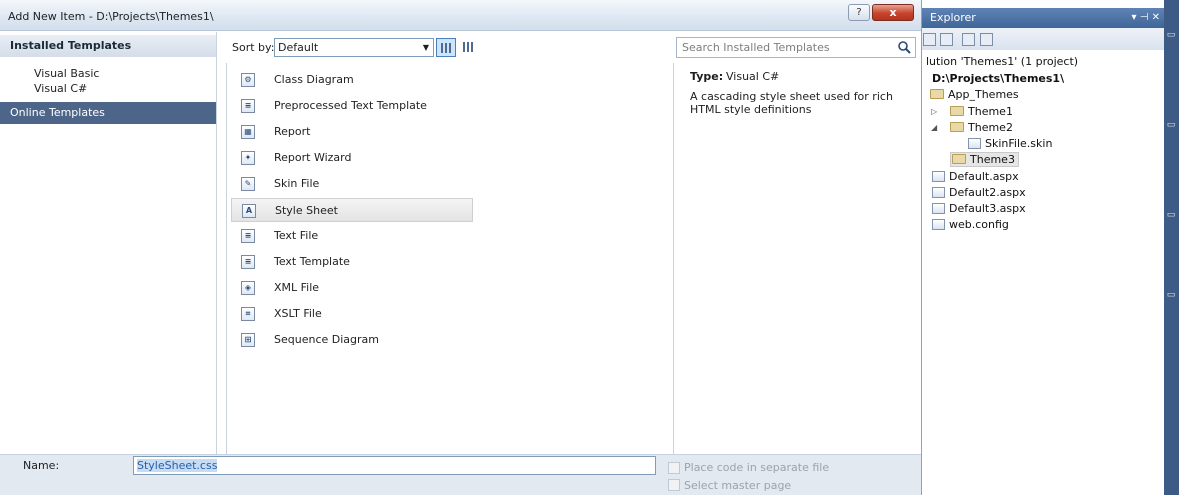 The image size is (1179, 495). Describe the element at coordinates (1002, 61) in the screenshot. I see `solution-node: lution 'Themes1' (1 project)` at that location.